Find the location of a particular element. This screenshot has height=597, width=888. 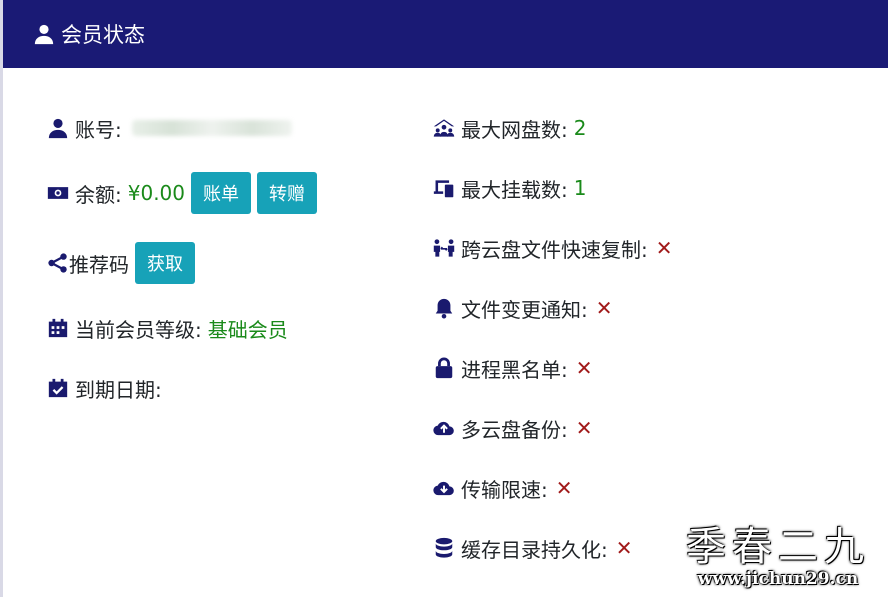

people-arrows-icon is located at coordinates (444, 248).